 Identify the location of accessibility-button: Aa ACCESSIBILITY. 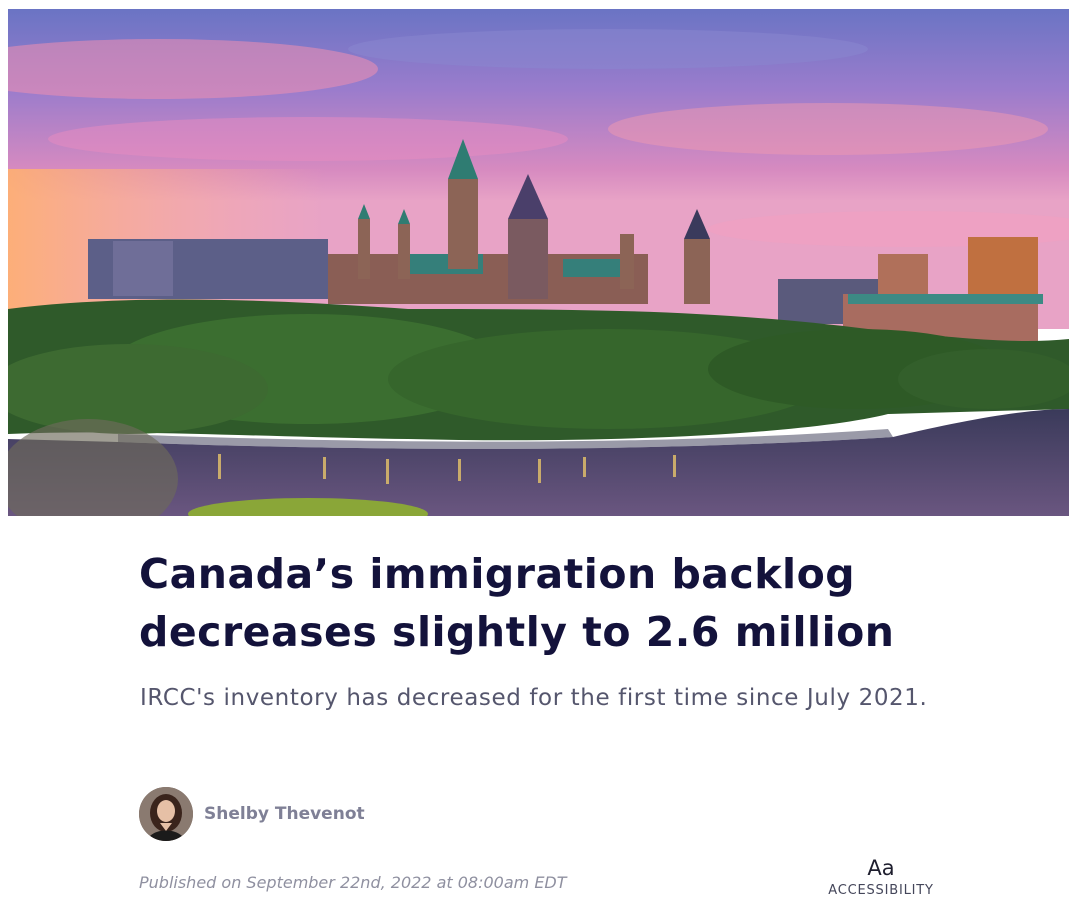
(881, 876).